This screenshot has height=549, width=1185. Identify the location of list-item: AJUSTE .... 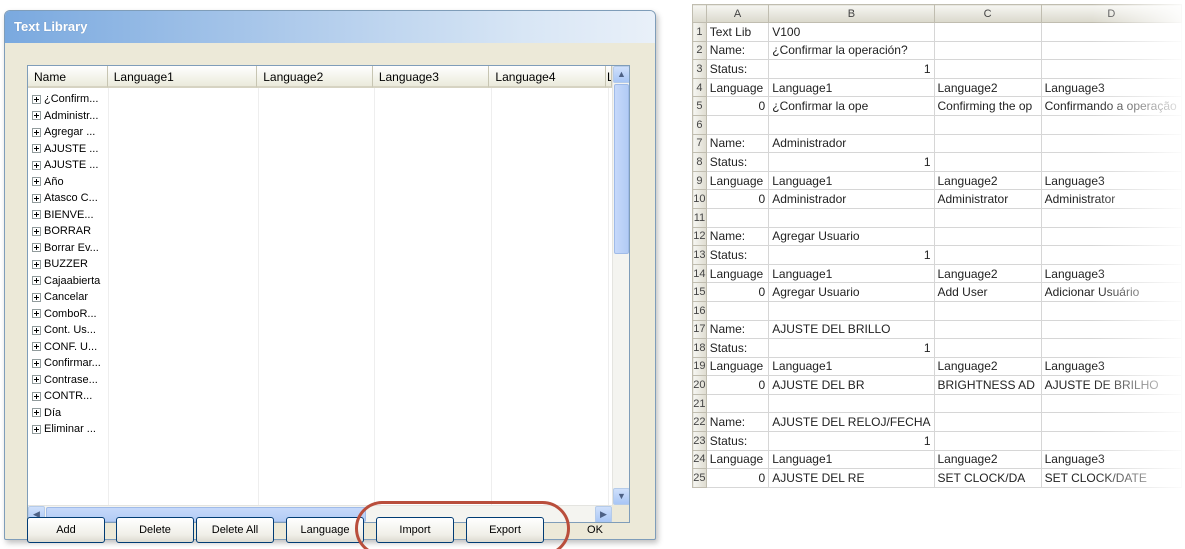
(75, 165).